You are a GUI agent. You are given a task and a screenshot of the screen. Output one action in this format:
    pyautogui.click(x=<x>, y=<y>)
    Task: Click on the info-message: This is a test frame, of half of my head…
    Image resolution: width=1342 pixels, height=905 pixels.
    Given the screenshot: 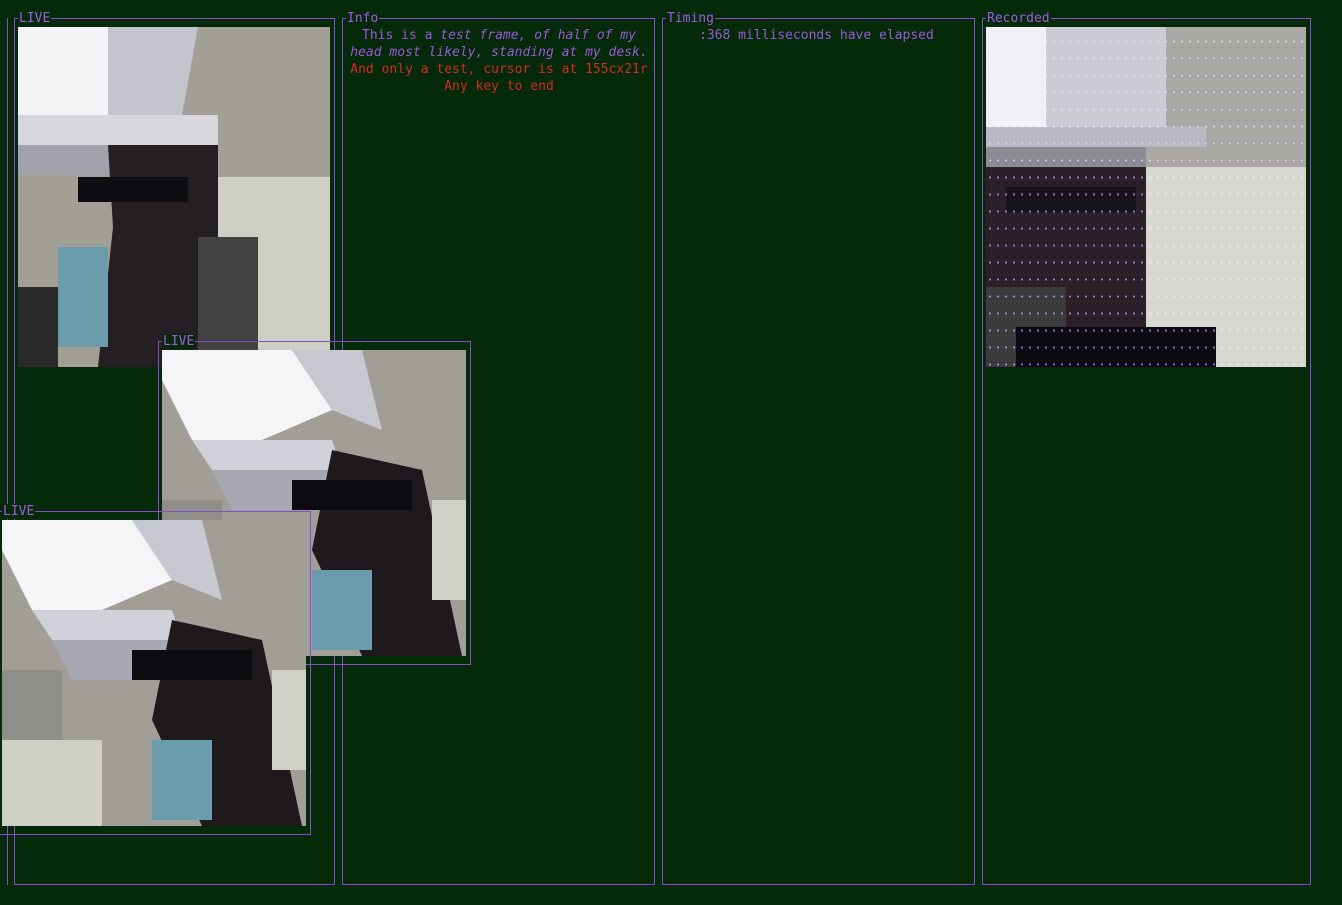 What is the action you would take?
    pyautogui.click(x=499, y=61)
    